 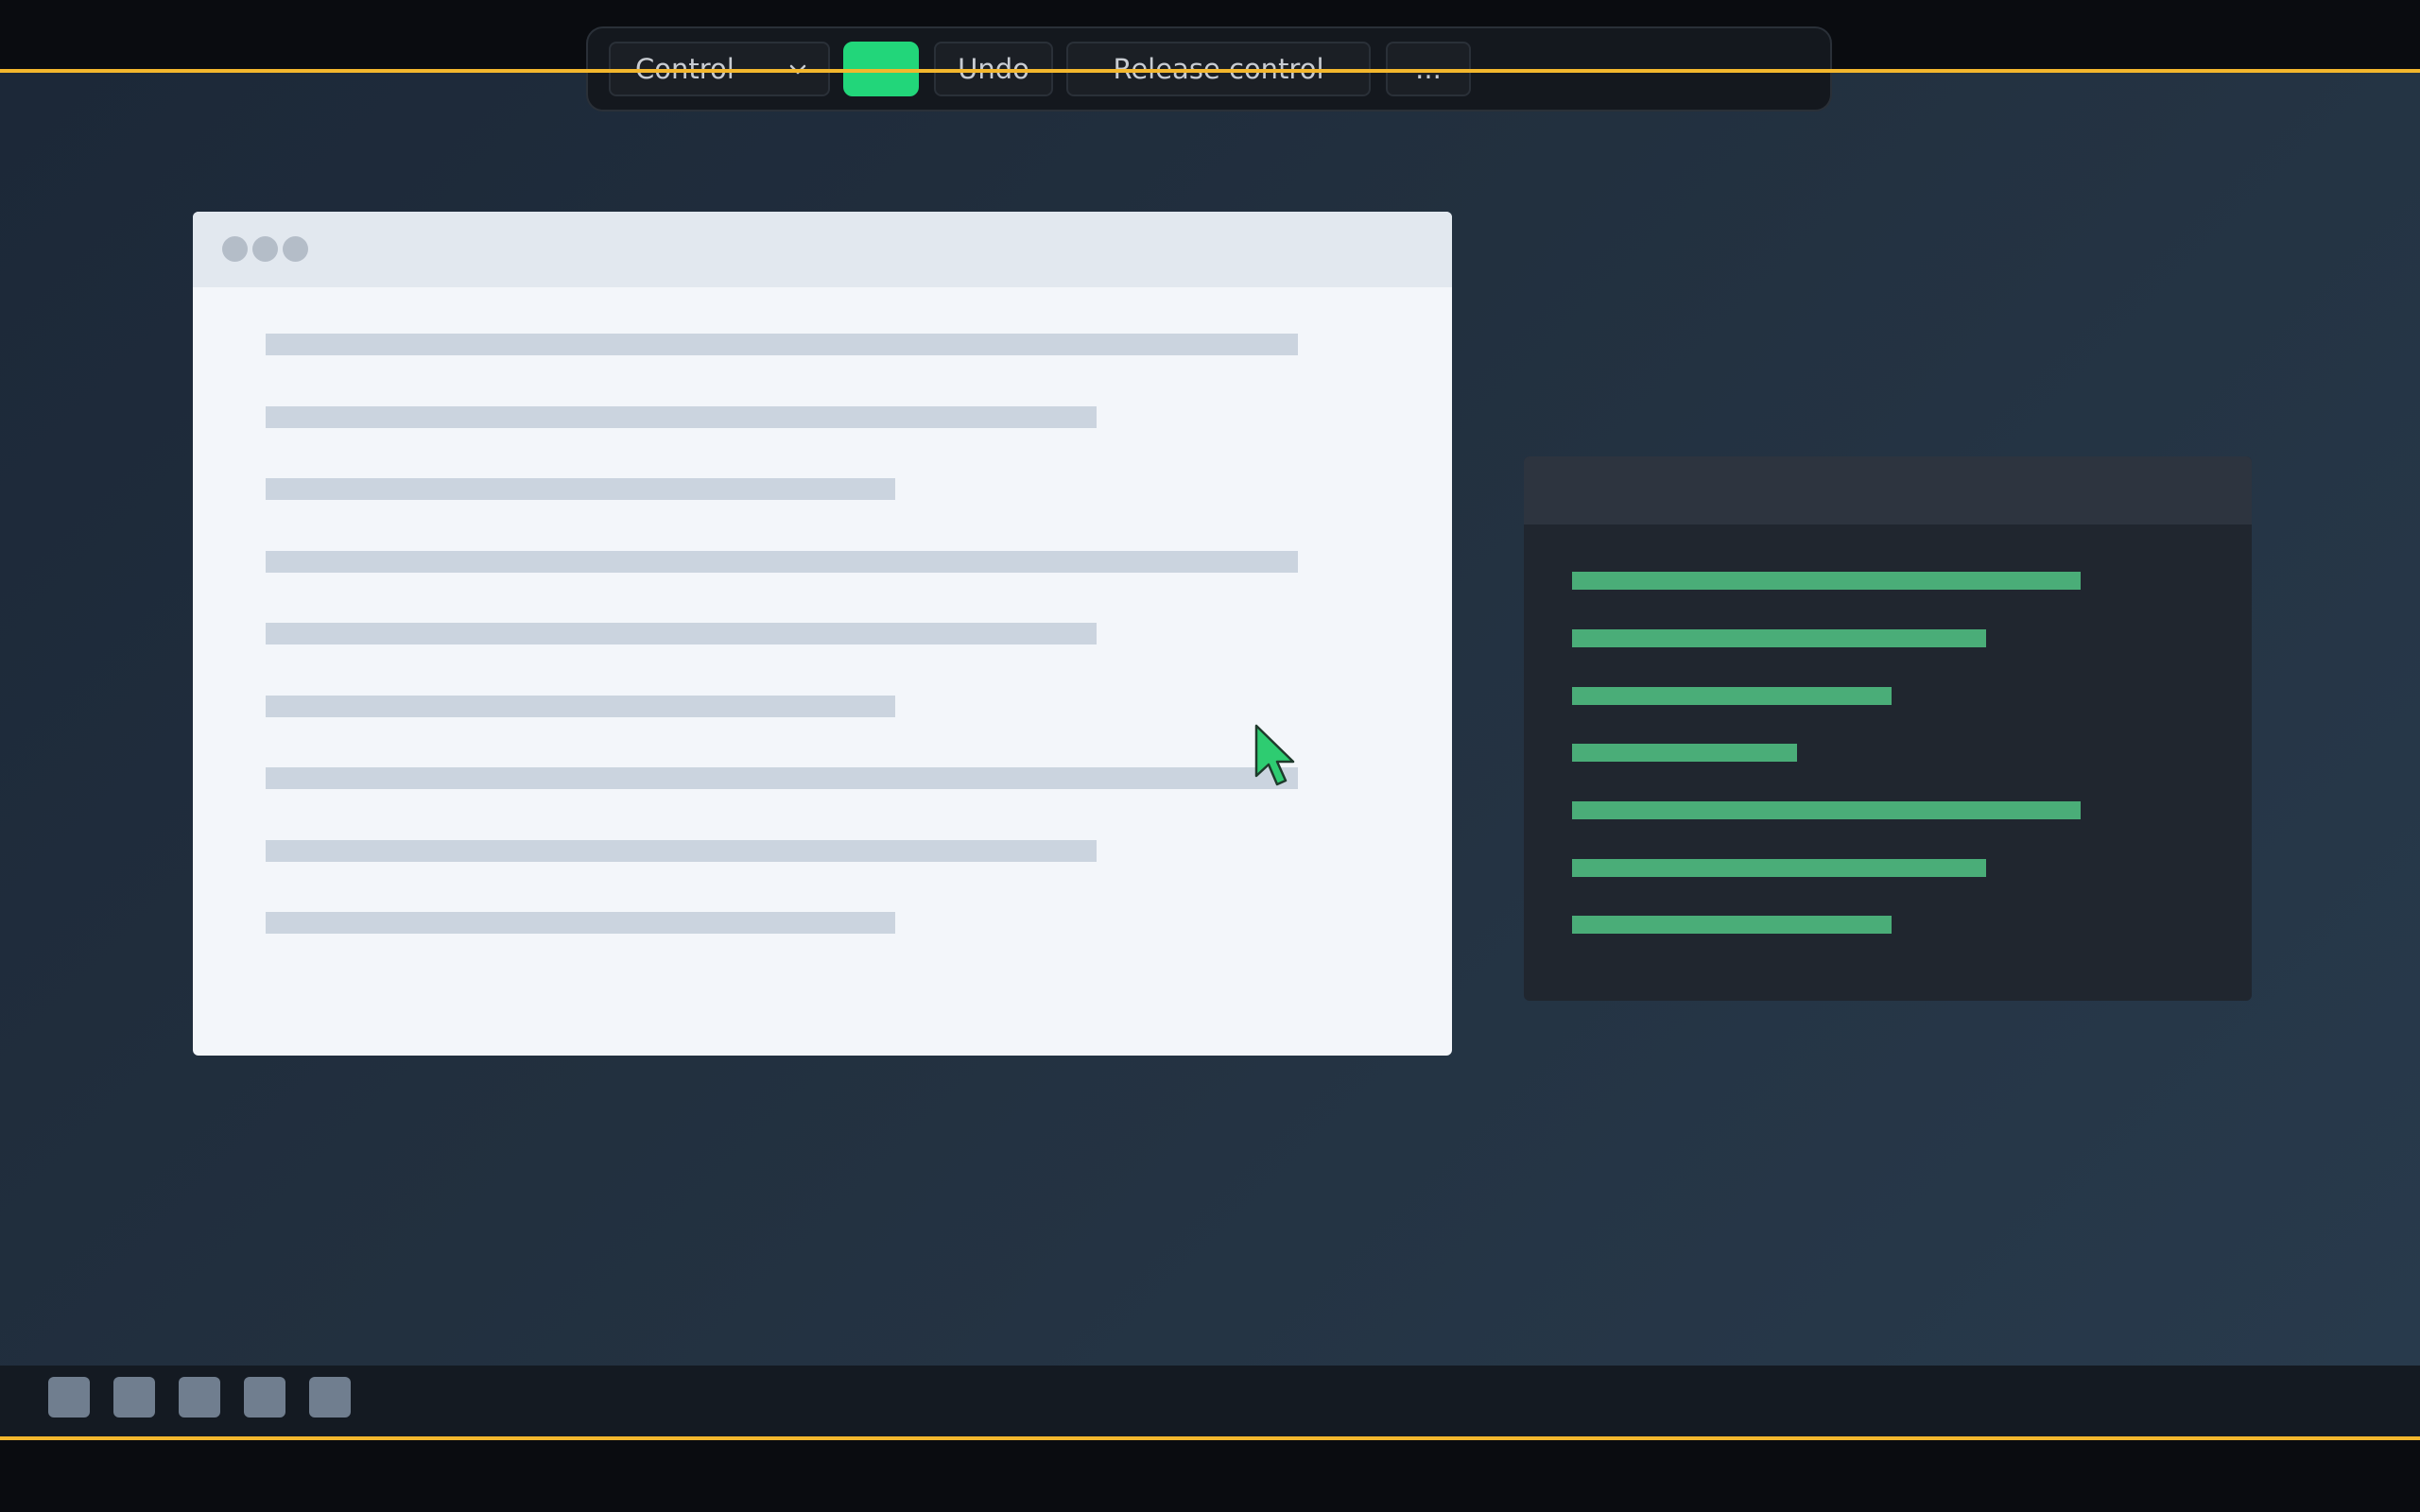 What do you see at coordinates (235, 249) in the screenshot?
I see `window-dot-close` at bounding box center [235, 249].